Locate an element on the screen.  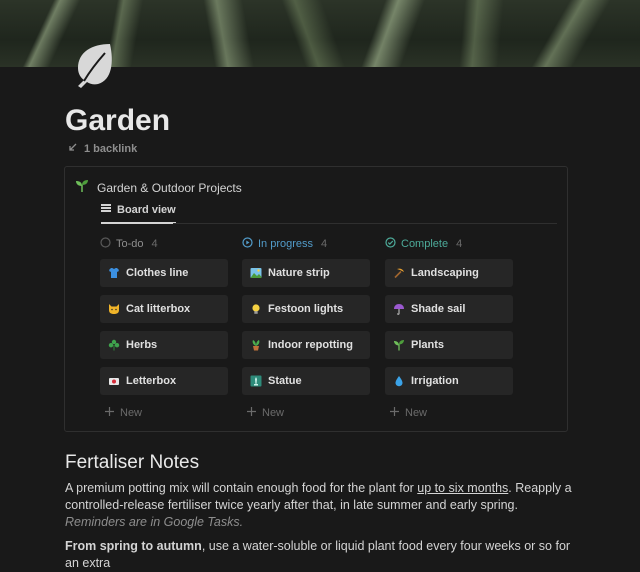
card-label: Irrigation is located at coordinates (435, 381).